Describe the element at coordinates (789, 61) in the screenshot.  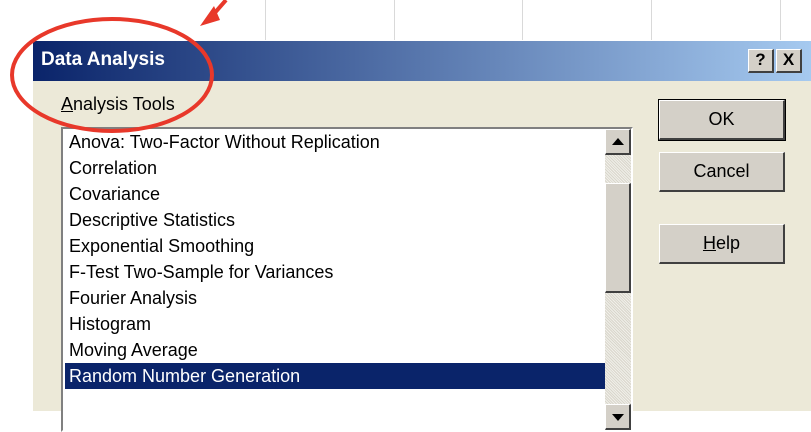
I see `titlebar-close-button: X` at that location.